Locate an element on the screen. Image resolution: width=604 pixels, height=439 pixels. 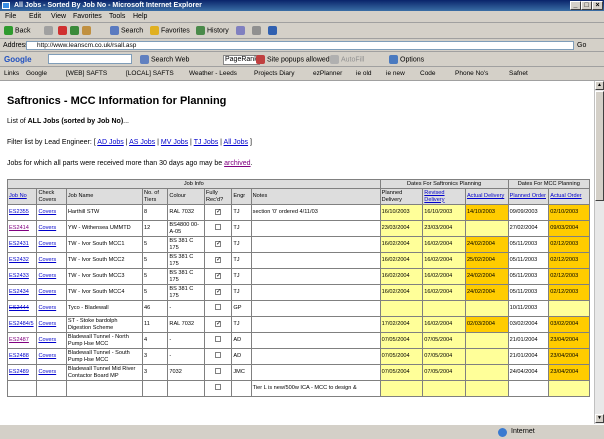
forward-button is located at coordinates (49, 31).